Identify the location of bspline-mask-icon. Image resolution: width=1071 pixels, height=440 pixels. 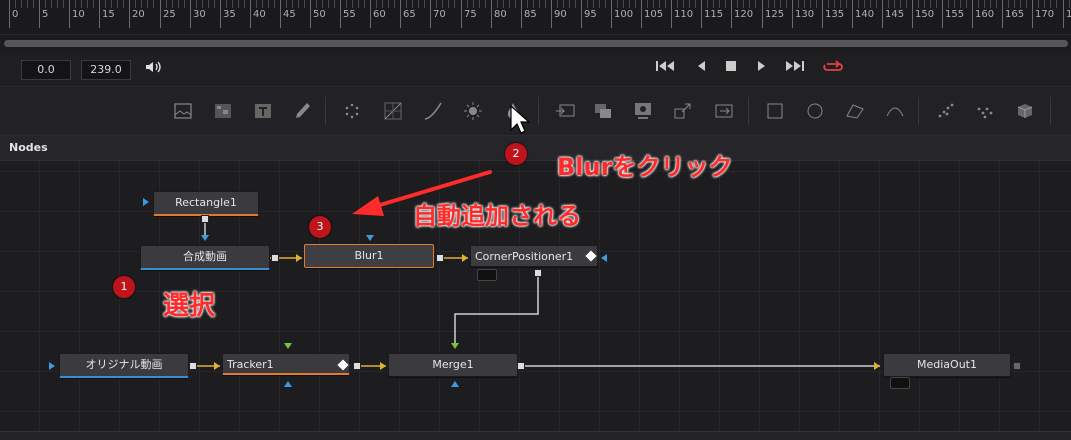
(895, 111).